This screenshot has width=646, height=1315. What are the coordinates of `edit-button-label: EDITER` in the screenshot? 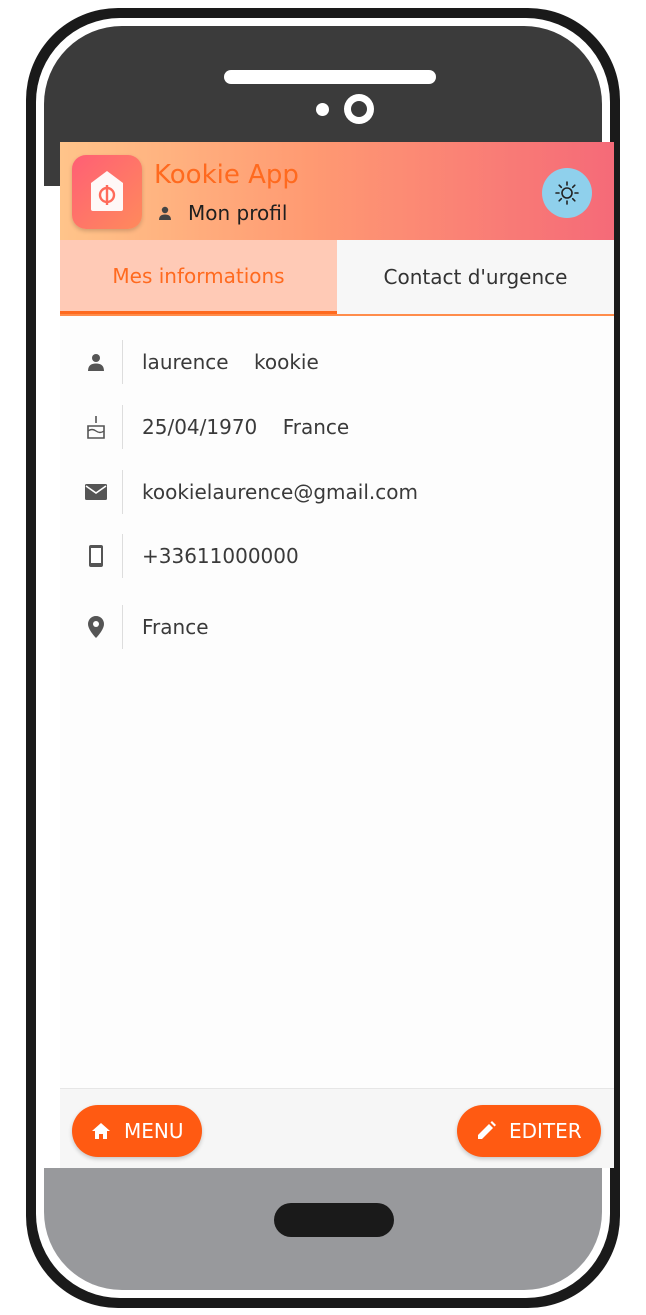 It's located at (545, 1131).